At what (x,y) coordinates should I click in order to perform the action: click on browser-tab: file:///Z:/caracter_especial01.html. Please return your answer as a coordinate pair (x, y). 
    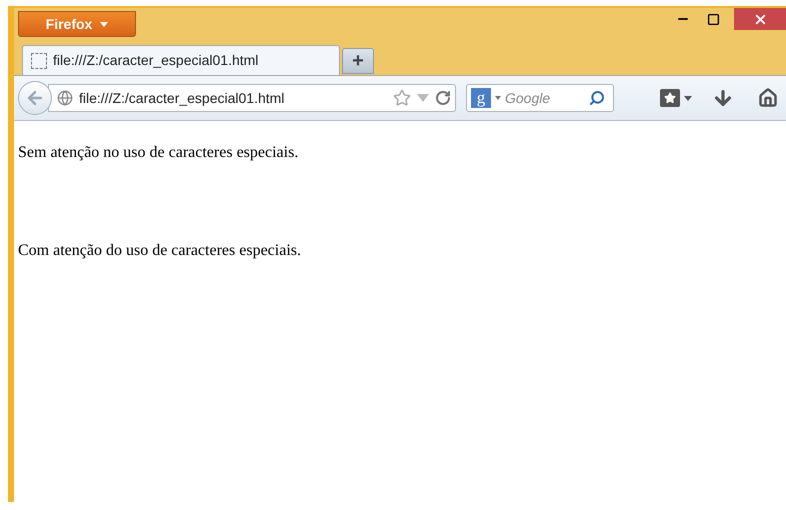
    Looking at the image, I should click on (181, 60).